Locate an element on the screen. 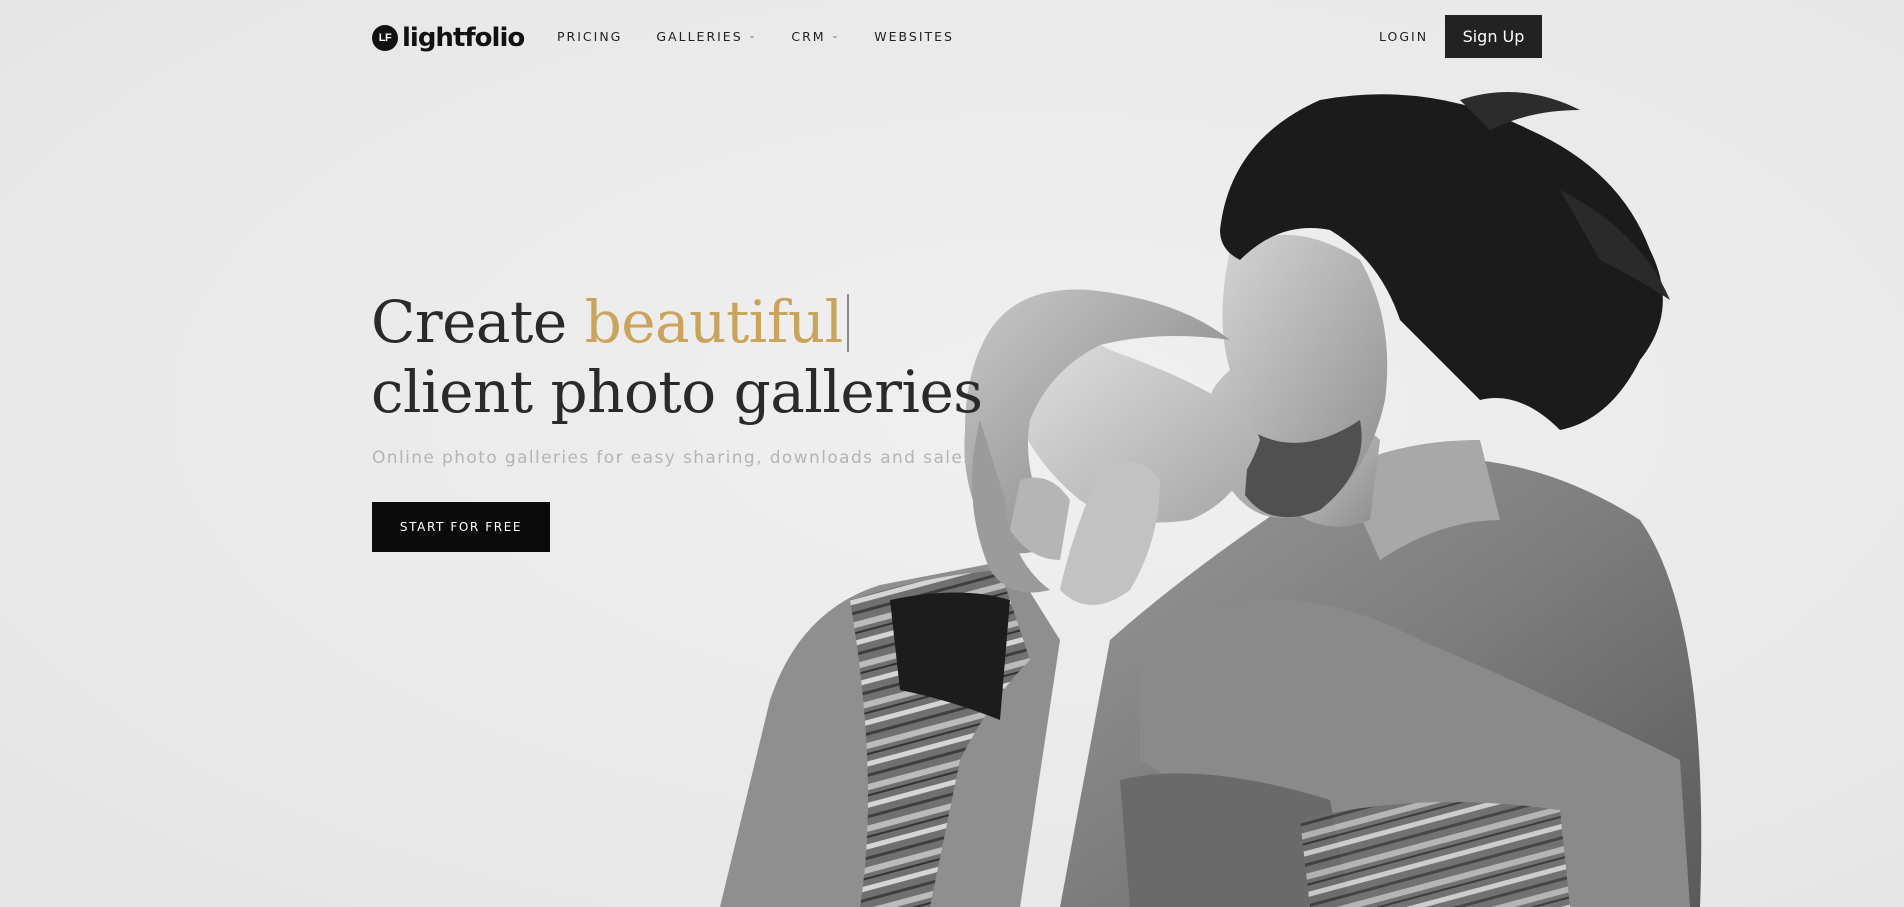 The image size is (1904, 907). lightfolio-logo: LF lightfolio is located at coordinates (448, 38).